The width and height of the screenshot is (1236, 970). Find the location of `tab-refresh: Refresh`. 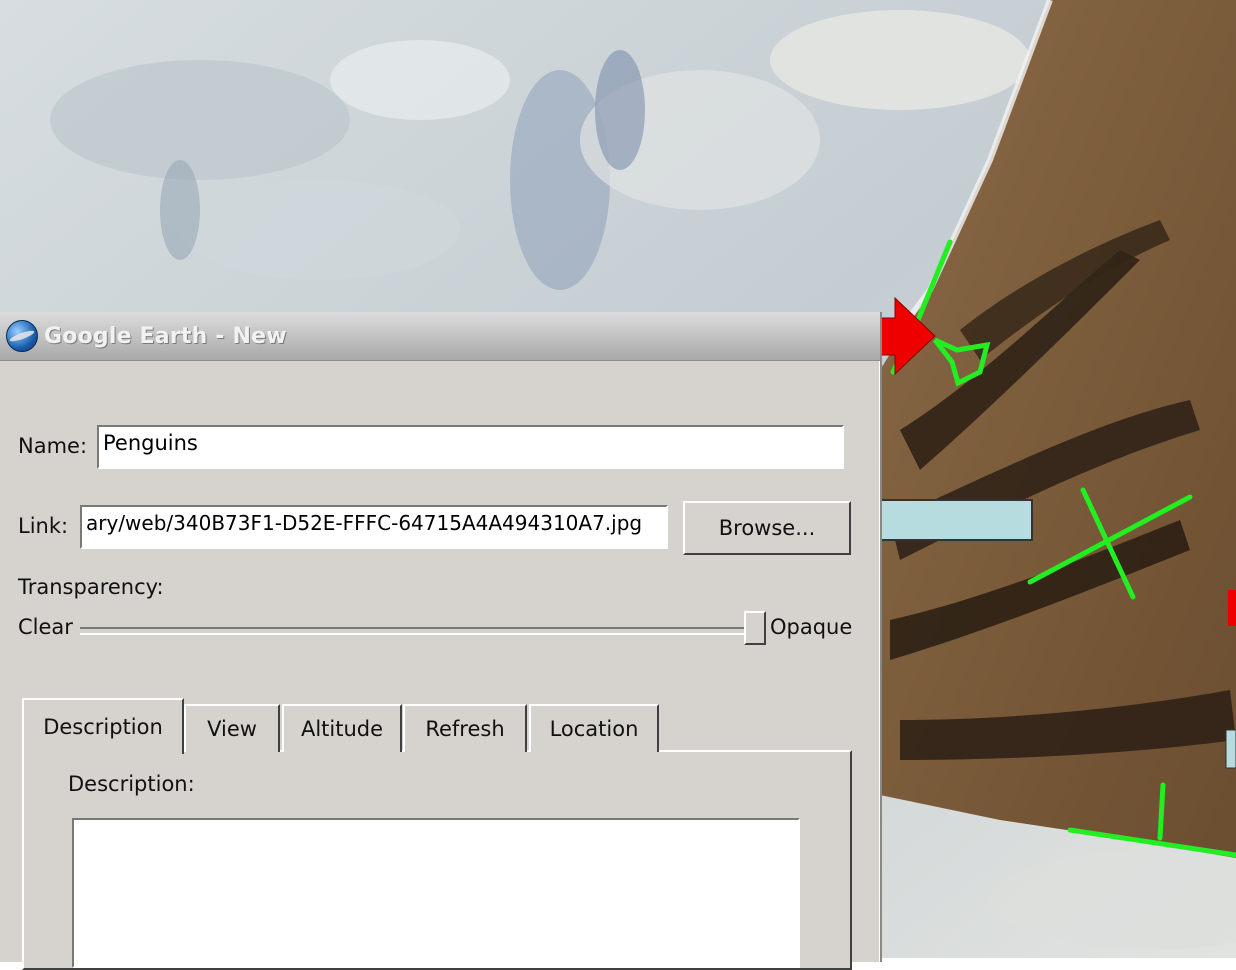

tab-refresh: Refresh is located at coordinates (465, 728).